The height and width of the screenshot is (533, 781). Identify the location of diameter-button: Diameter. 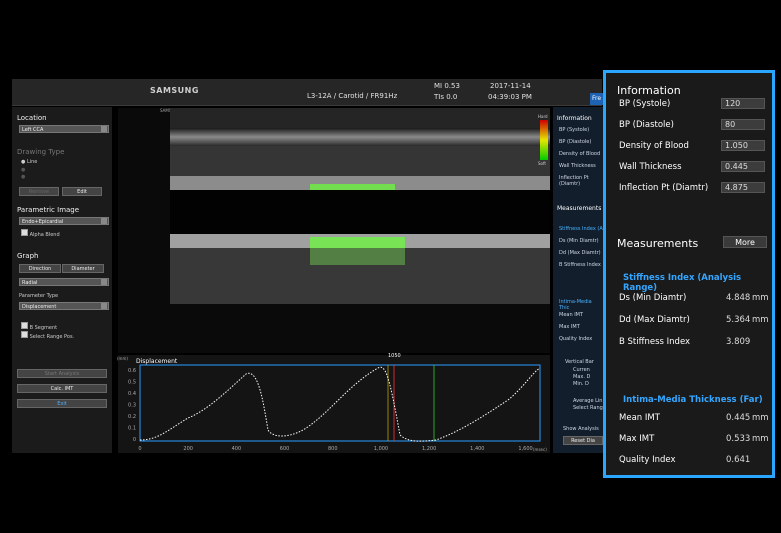
(83, 268).